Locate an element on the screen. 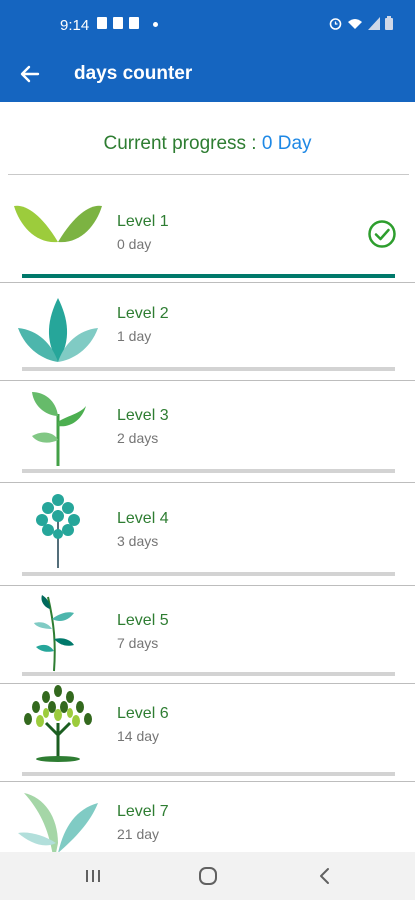 This screenshot has height=900, width=415. level-days: 7 days is located at coordinates (138, 643).